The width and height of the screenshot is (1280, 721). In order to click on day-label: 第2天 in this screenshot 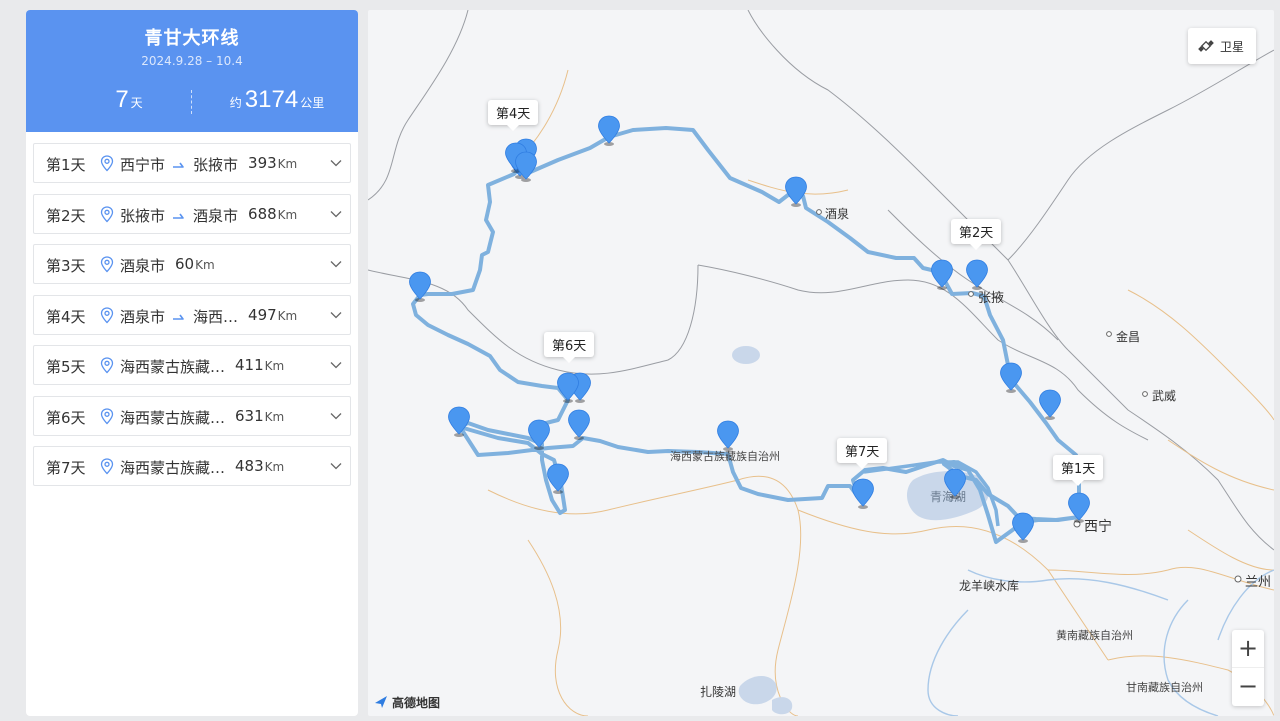, I will do `click(66, 215)`.